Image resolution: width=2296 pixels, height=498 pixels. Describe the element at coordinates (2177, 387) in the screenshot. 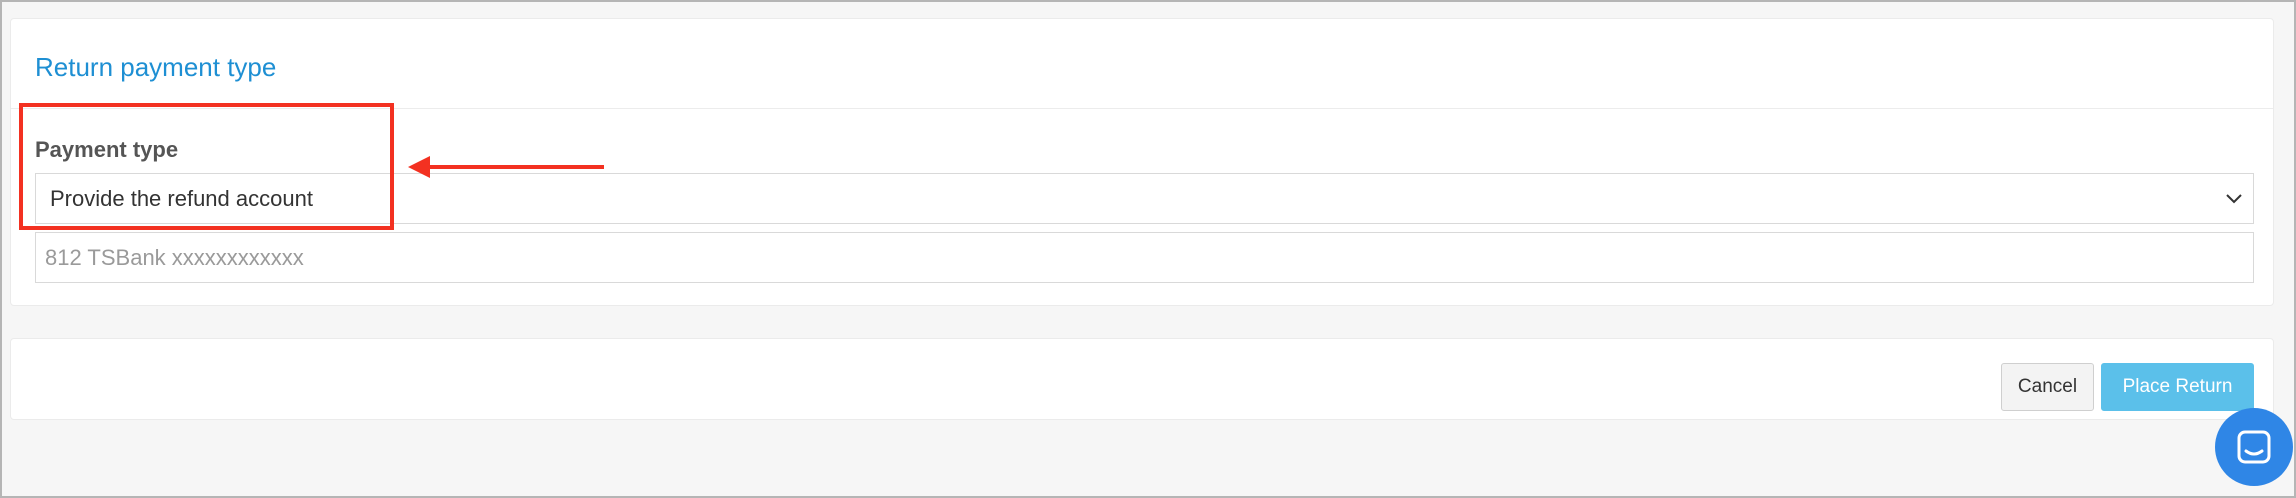

I see `place-return-button: Place Return` at that location.